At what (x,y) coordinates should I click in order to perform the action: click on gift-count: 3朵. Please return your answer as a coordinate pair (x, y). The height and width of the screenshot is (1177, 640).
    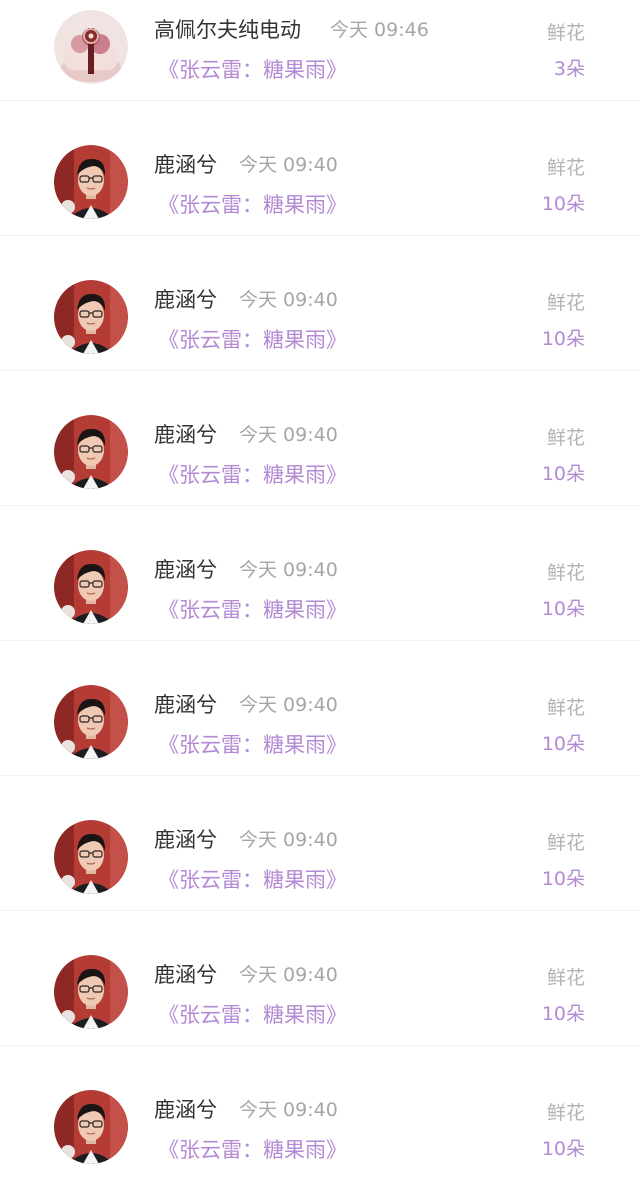
    Looking at the image, I should click on (569, 69).